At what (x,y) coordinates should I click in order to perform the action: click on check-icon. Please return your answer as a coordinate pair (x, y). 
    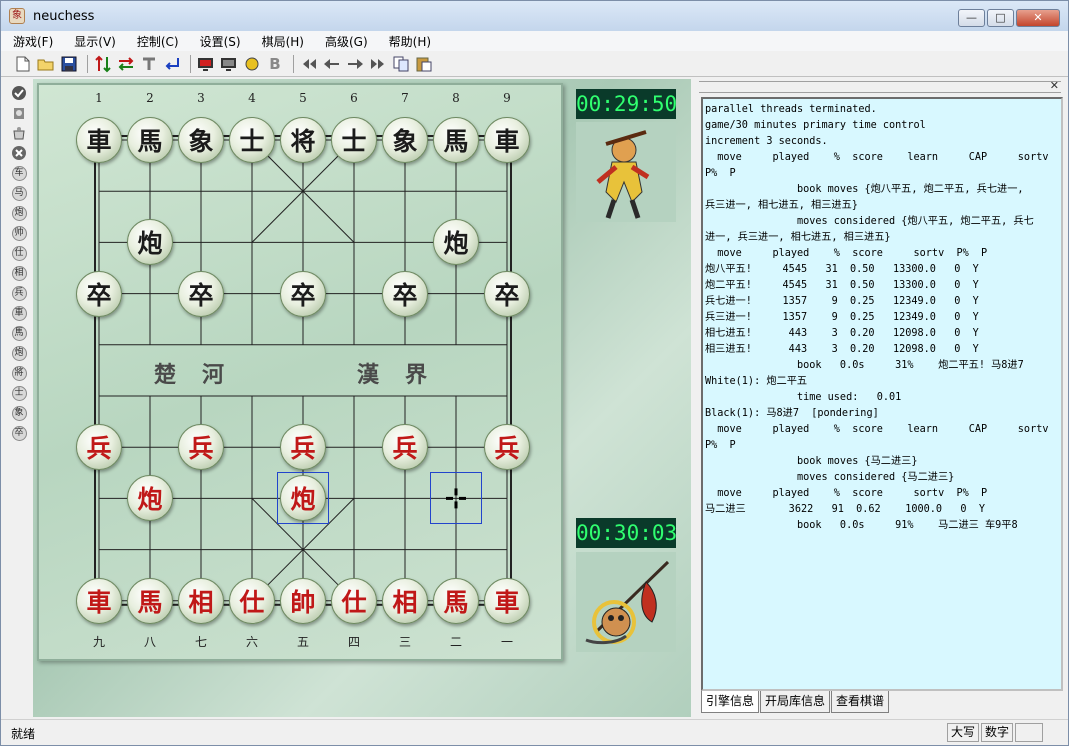
    Looking at the image, I should click on (19, 93).